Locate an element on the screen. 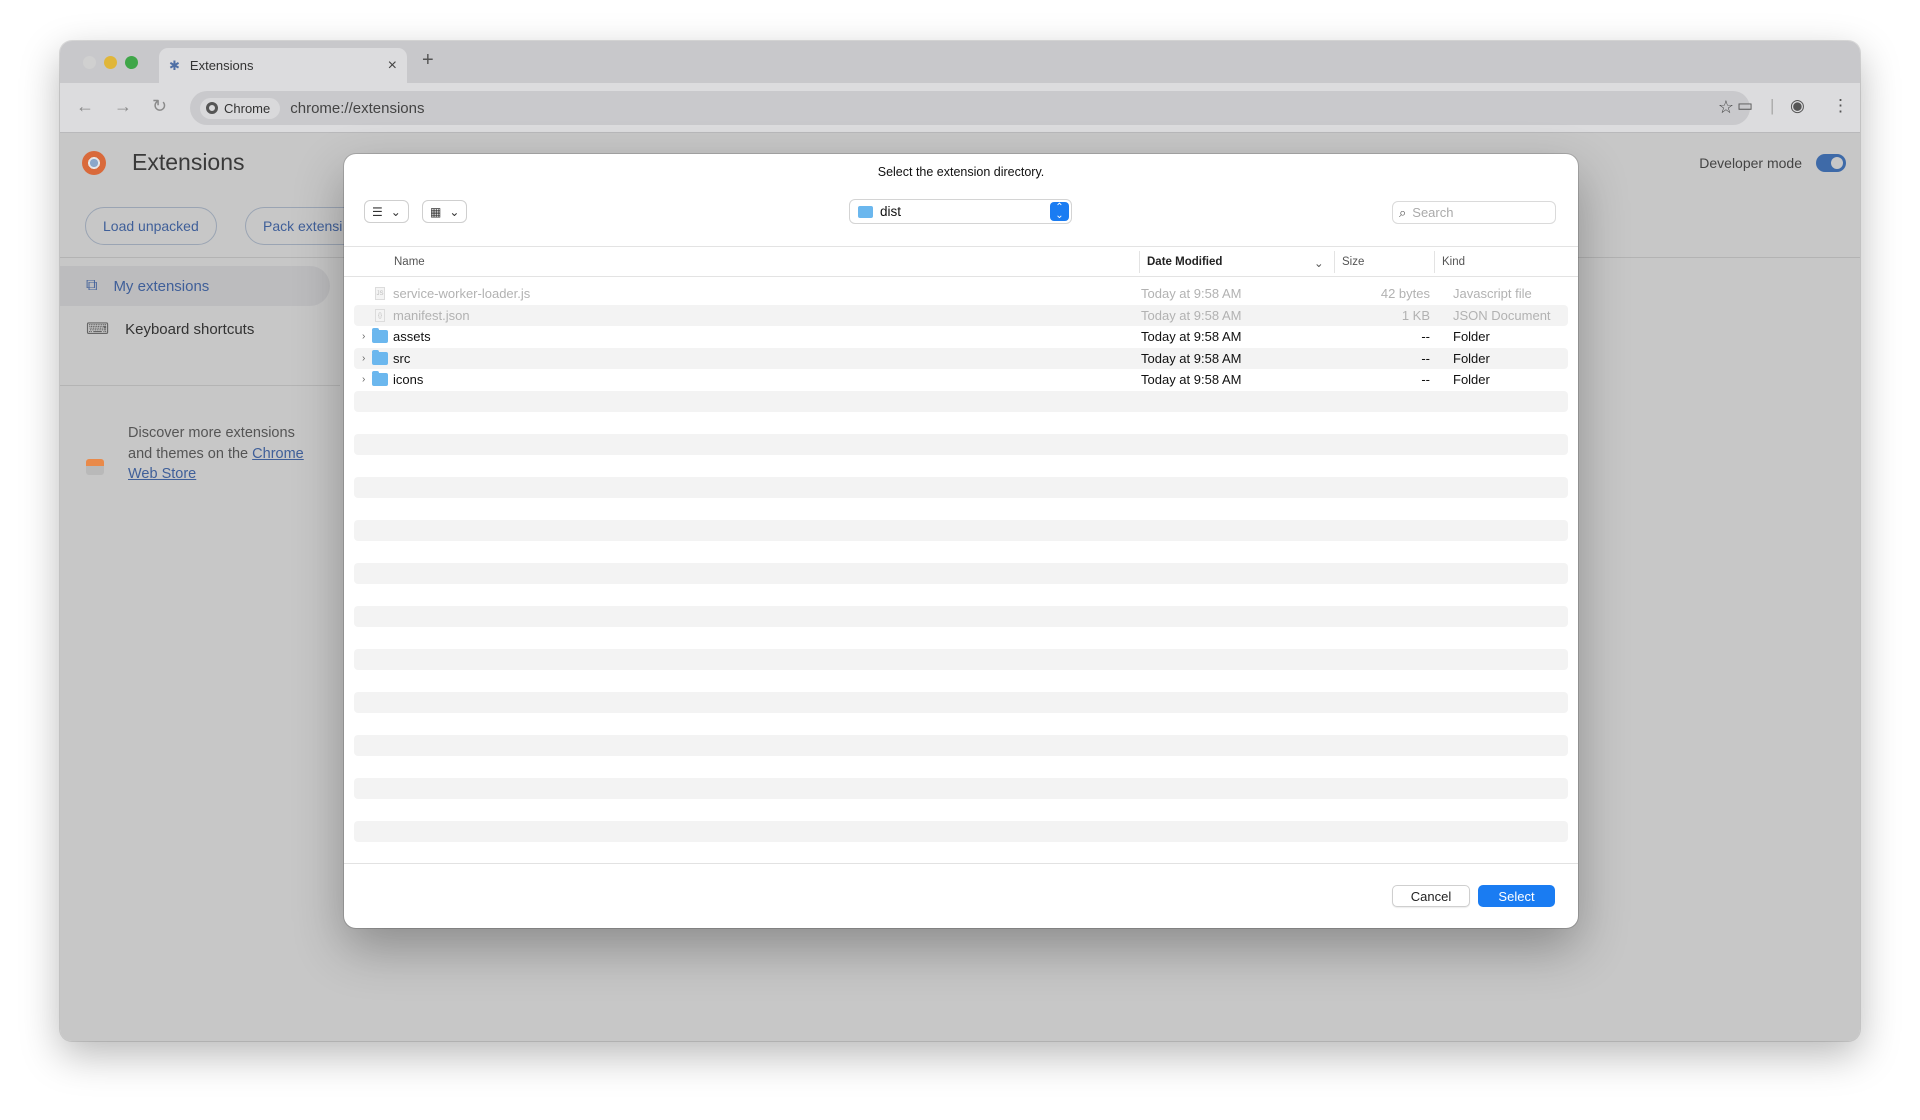 The image size is (1920, 1120). file-name: src is located at coordinates (402, 358).